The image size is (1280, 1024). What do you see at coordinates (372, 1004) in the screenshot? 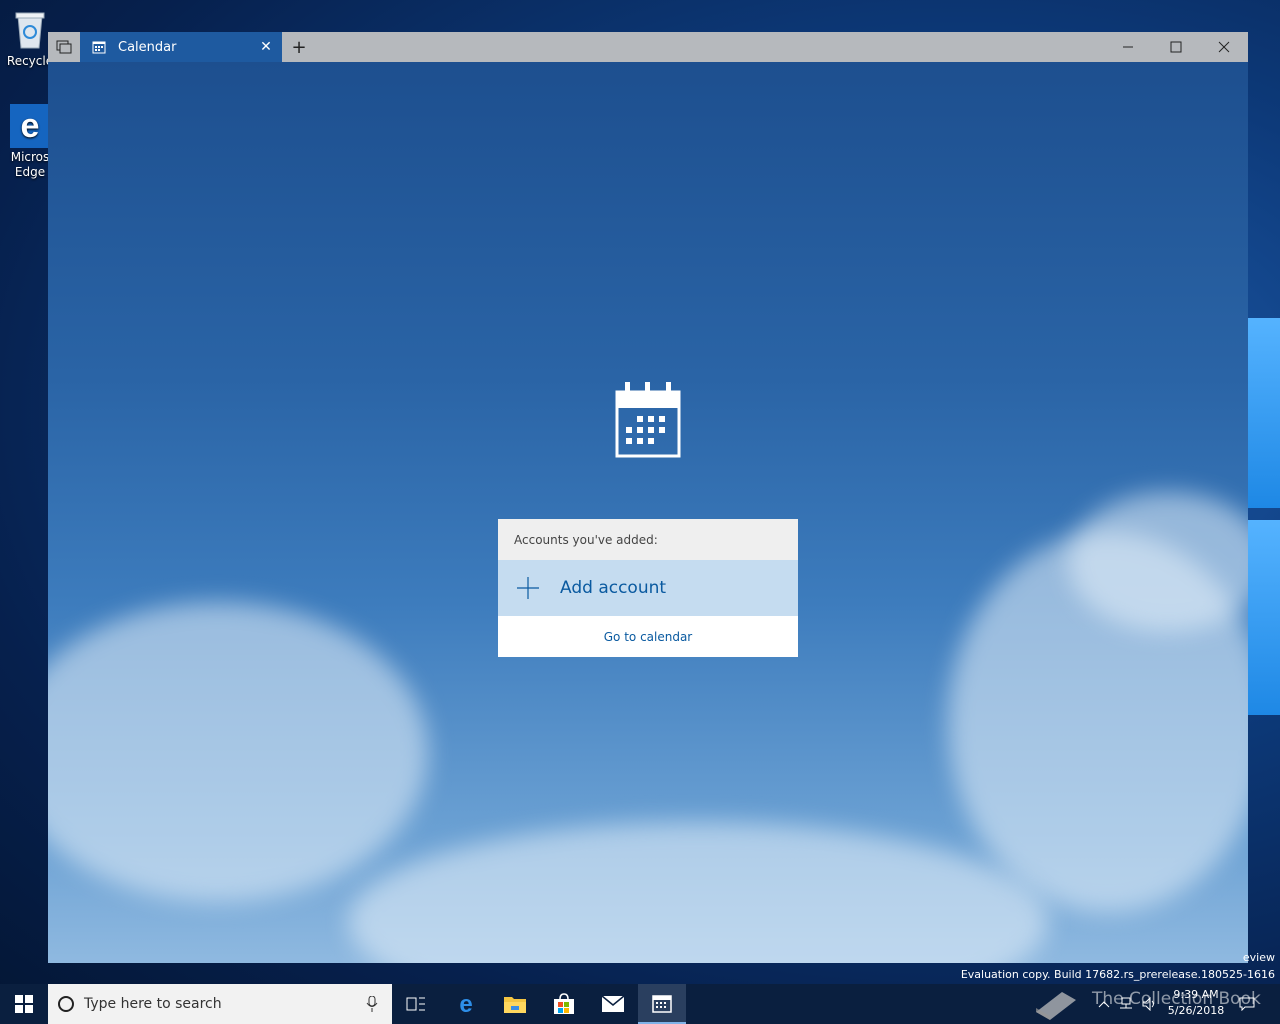
I see `microphone-icon` at bounding box center [372, 1004].